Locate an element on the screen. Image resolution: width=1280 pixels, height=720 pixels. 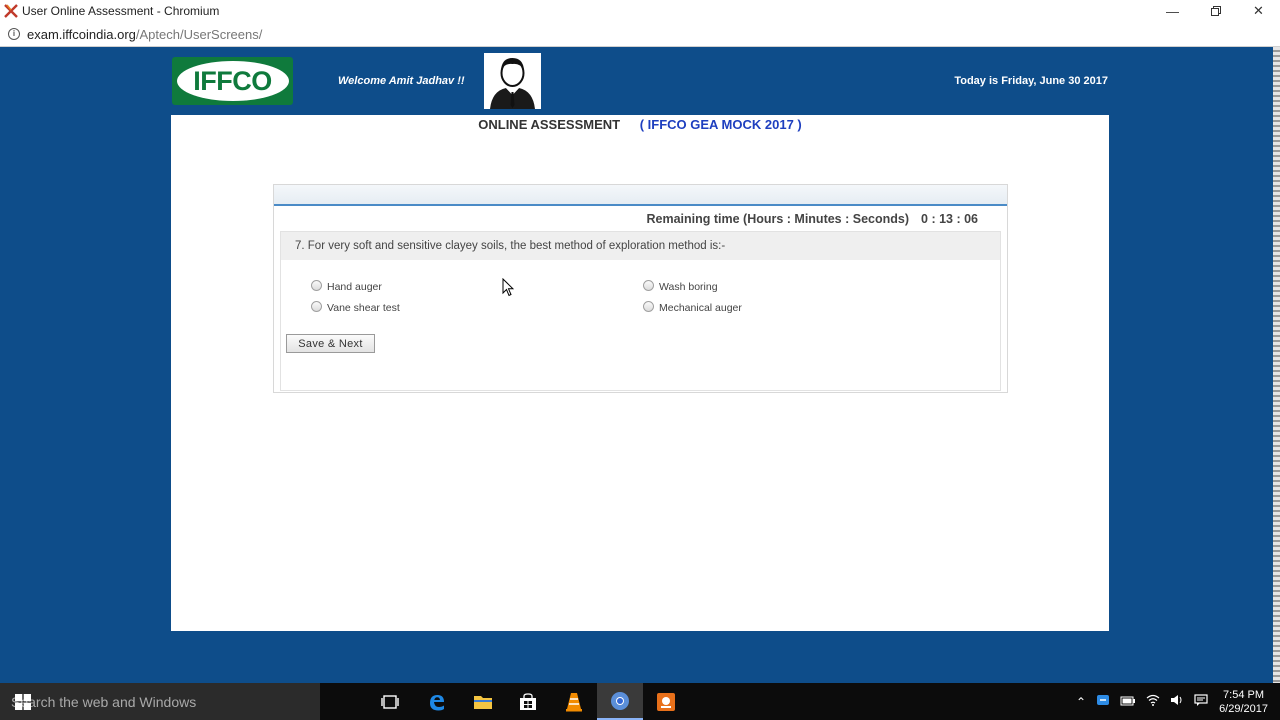
file-explorer-icon is located at coordinates (483, 701).